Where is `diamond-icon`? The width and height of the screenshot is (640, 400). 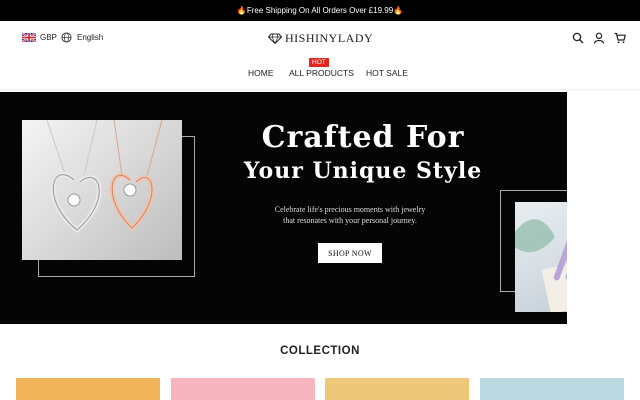
diamond-icon is located at coordinates (275, 38).